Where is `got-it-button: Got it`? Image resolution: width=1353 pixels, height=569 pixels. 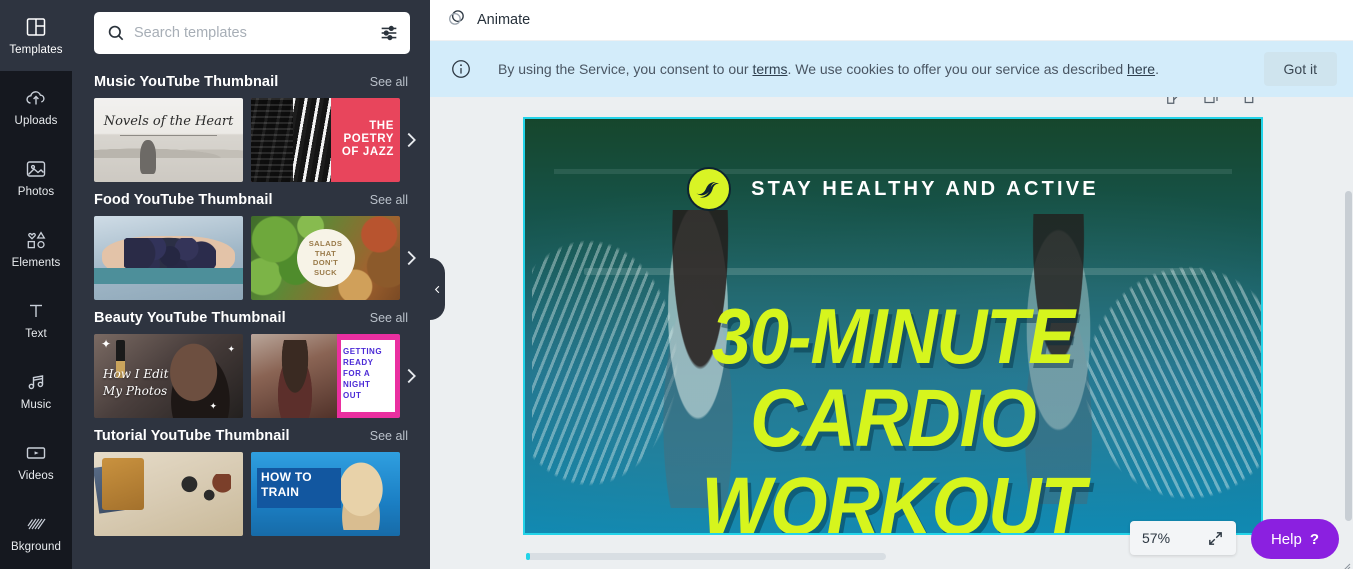
got-it-button: Got it is located at coordinates (1300, 69).